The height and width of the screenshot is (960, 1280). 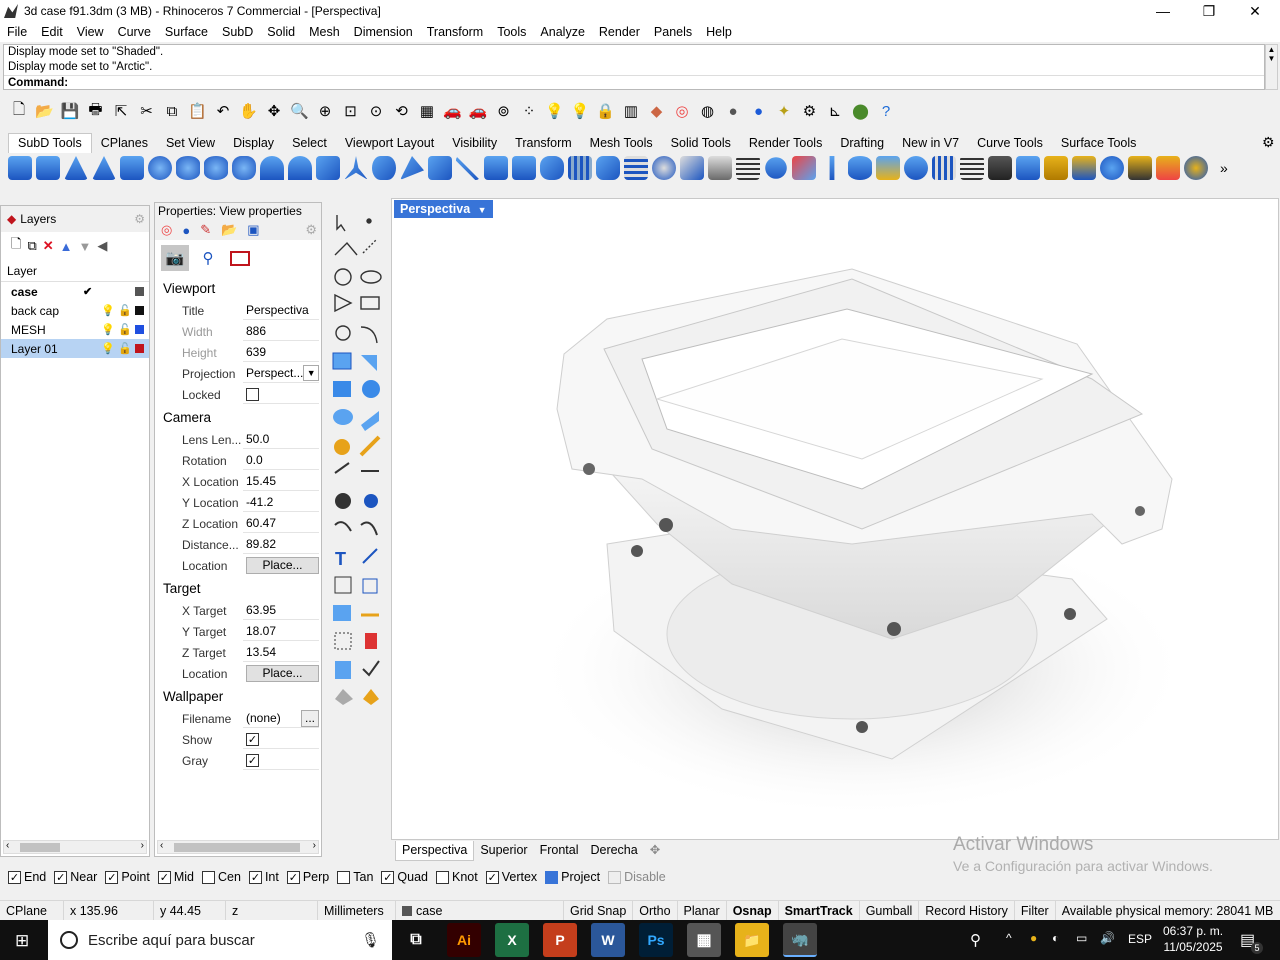 I want to click on subd-quadball-icon, so click(x=244, y=168).